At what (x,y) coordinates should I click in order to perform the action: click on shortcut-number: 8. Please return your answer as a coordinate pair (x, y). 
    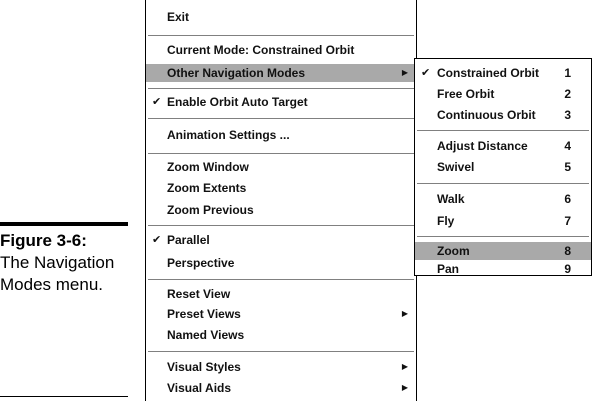
    Looking at the image, I should click on (567, 251).